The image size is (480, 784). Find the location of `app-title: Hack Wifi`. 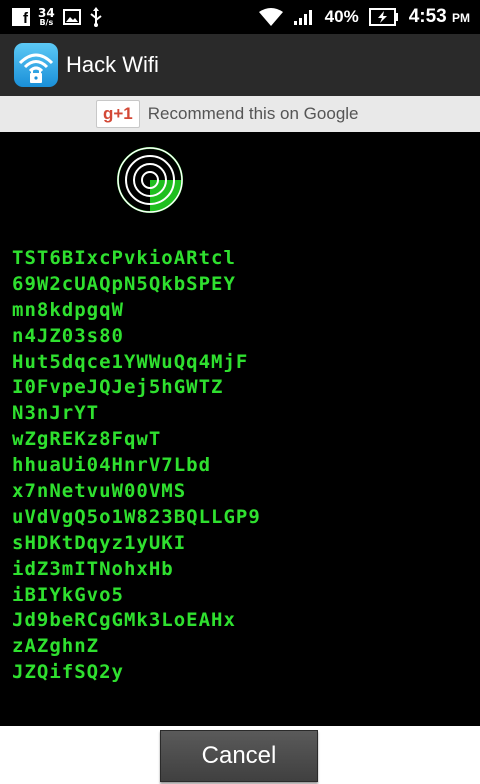

app-title: Hack Wifi is located at coordinates (112, 64).